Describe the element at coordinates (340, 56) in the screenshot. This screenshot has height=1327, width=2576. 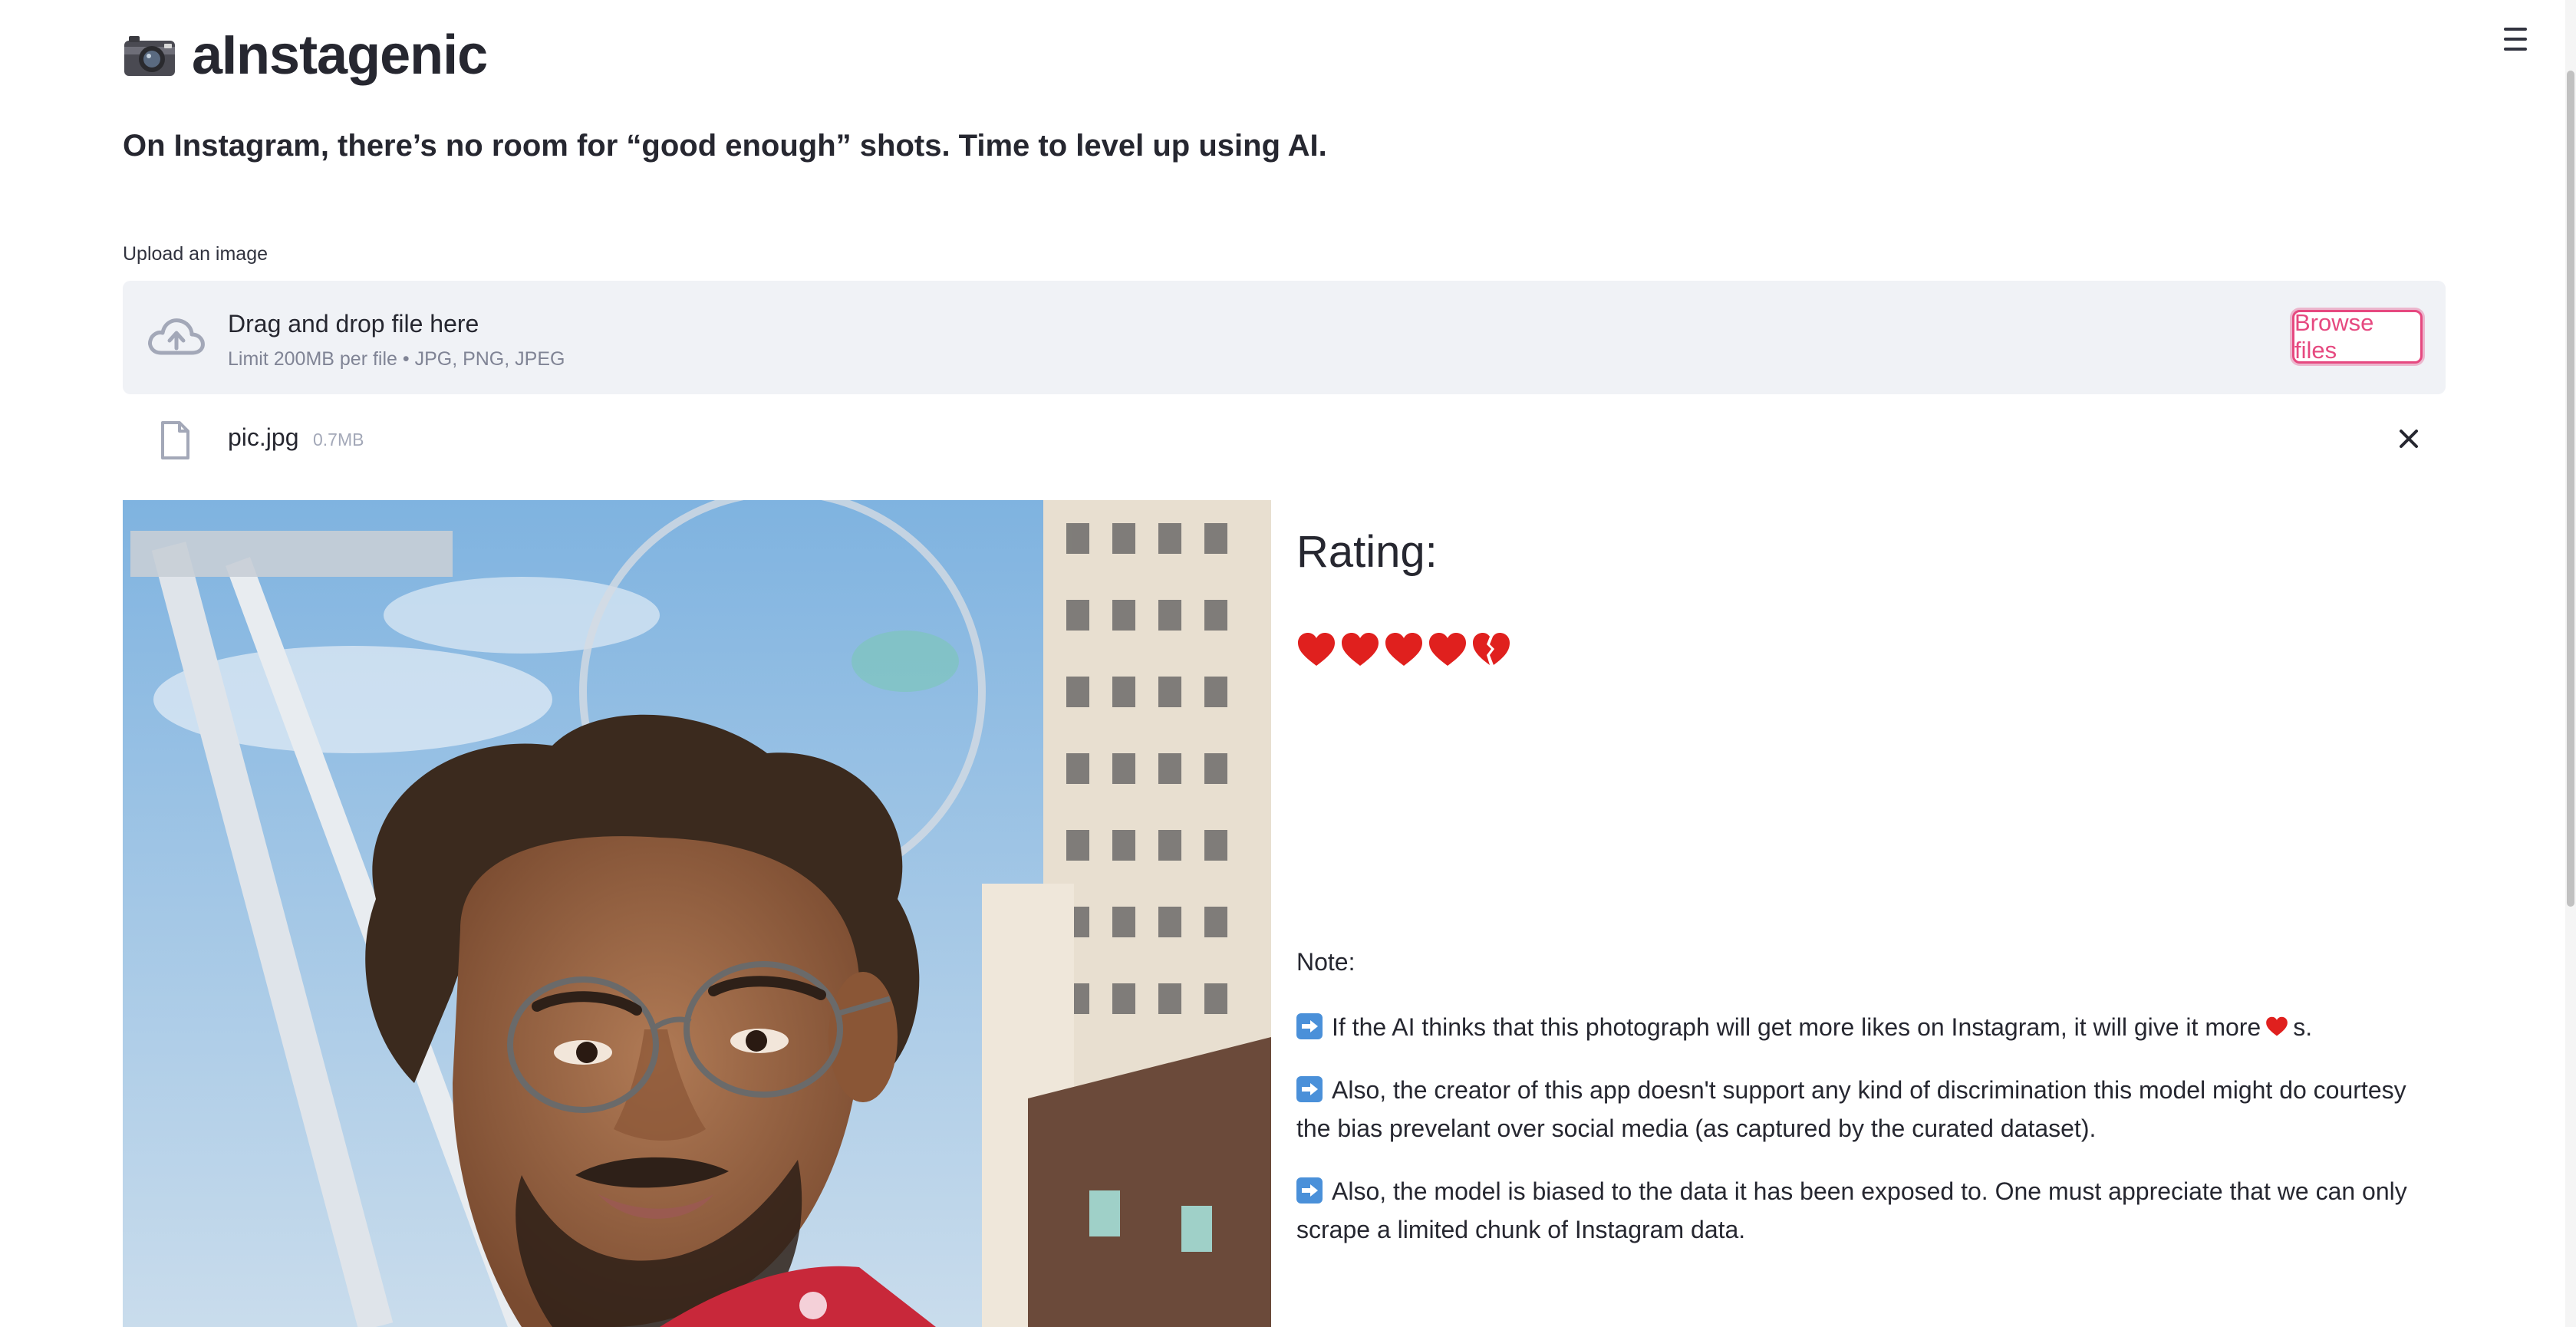
I see `page-title: aInstagenic` at that location.